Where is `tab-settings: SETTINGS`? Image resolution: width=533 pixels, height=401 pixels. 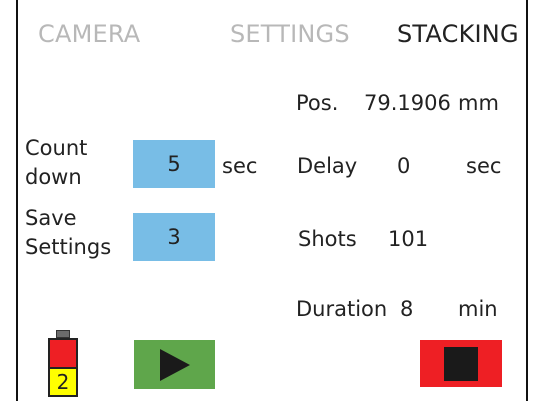 tab-settings: SETTINGS is located at coordinates (290, 34).